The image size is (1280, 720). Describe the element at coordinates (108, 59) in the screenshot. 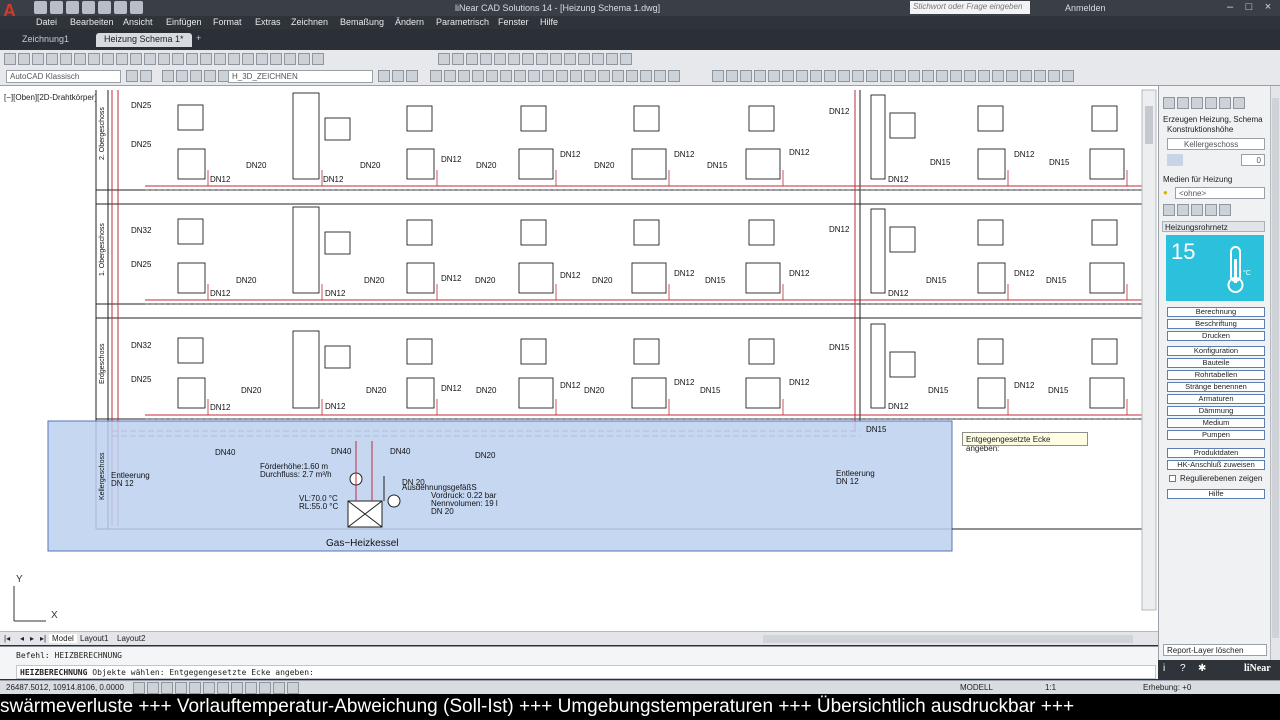

I see `copy-icon` at that location.